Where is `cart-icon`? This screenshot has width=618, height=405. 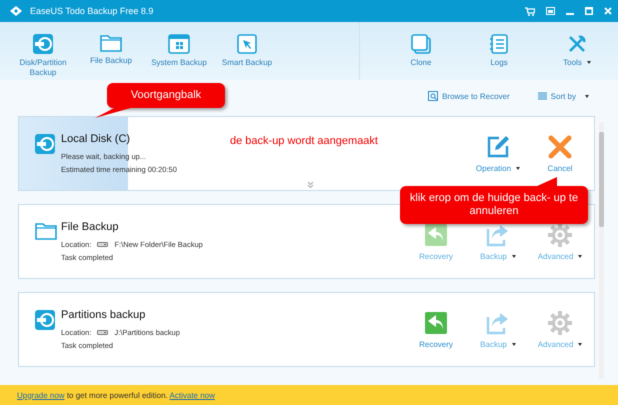
cart-icon is located at coordinates (530, 11).